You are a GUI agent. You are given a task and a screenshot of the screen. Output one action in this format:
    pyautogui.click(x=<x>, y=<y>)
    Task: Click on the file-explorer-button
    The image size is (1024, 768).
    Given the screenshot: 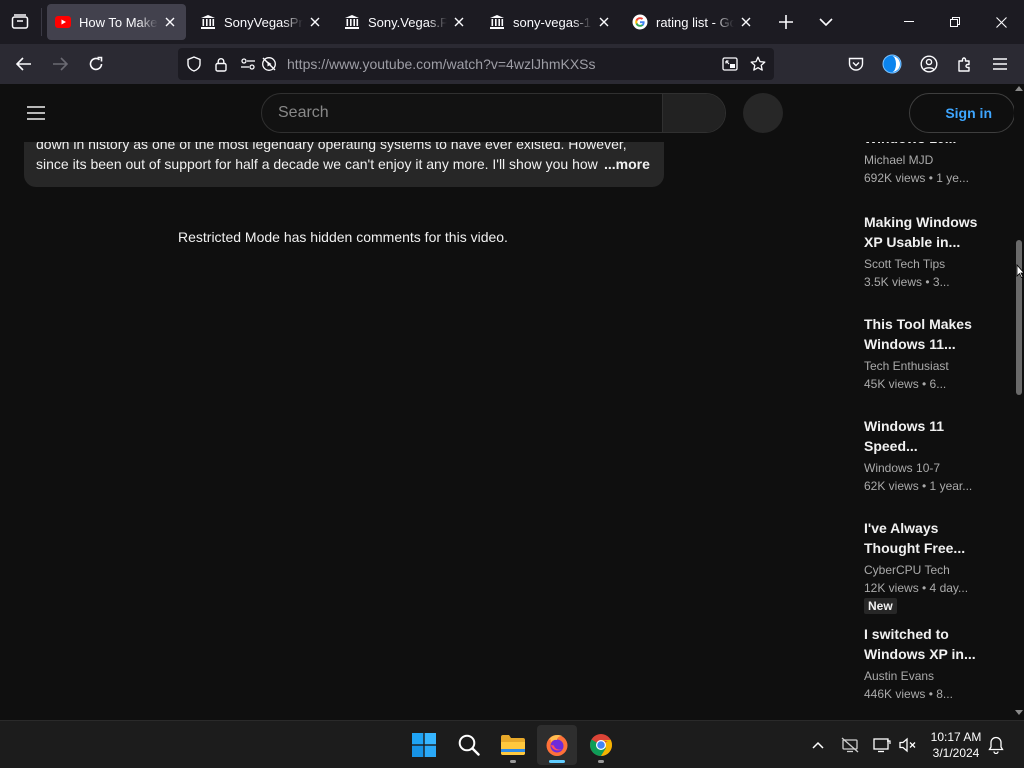 What is the action you would take?
    pyautogui.click(x=513, y=745)
    